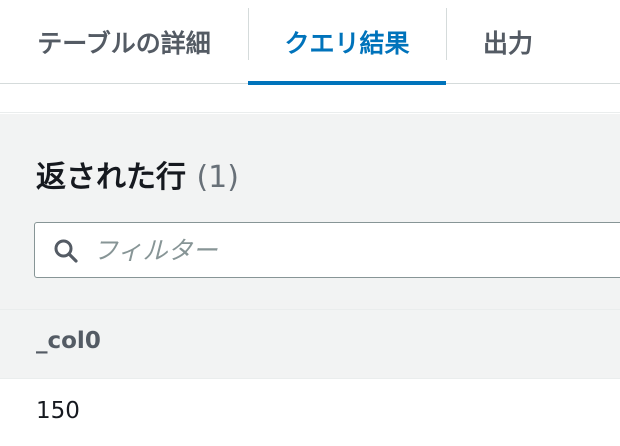 The width and height of the screenshot is (620, 446). Describe the element at coordinates (310, 99) in the screenshot. I see `tabs-spacer` at that location.